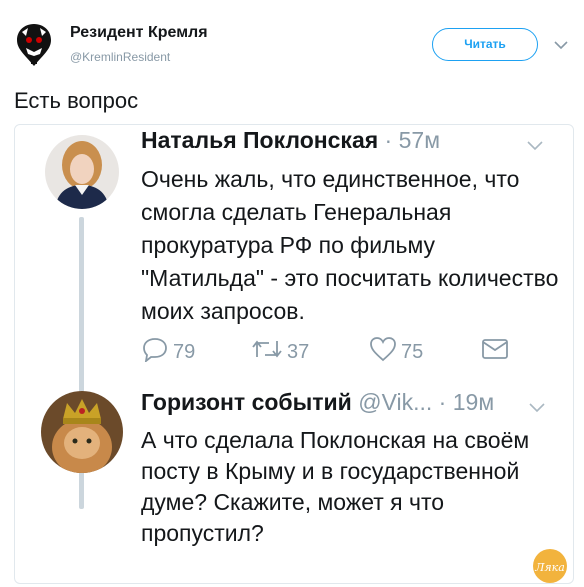 The height and width of the screenshot is (587, 584). Describe the element at coordinates (292, 42) in the screenshot. I see `tweet-header: Резидент Кремля @KremlinResident Читать` at that location.